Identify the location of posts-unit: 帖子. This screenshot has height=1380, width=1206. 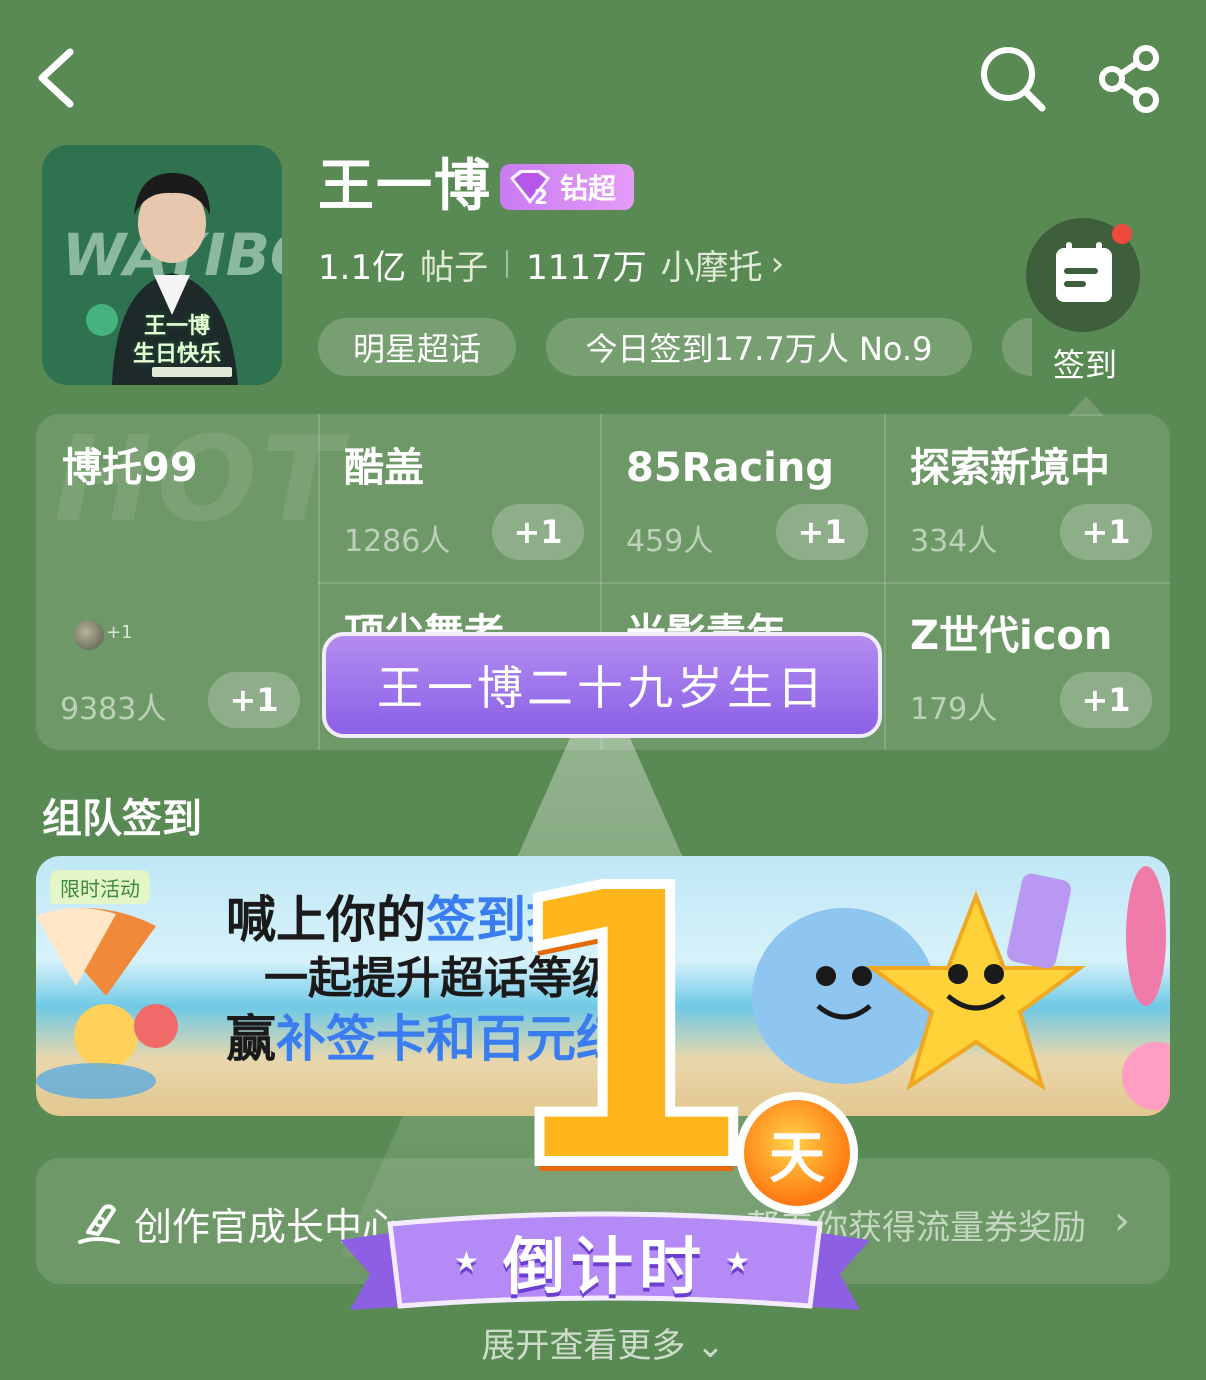
(454, 267).